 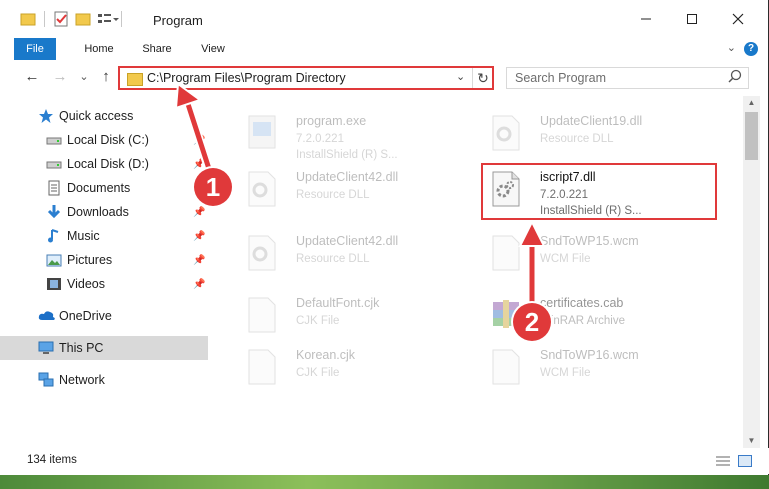 What do you see at coordinates (108, 164) in the screenshot?
I see `sidebar-item-label: Local Disk (D:)` at bounding box center [108, 164].